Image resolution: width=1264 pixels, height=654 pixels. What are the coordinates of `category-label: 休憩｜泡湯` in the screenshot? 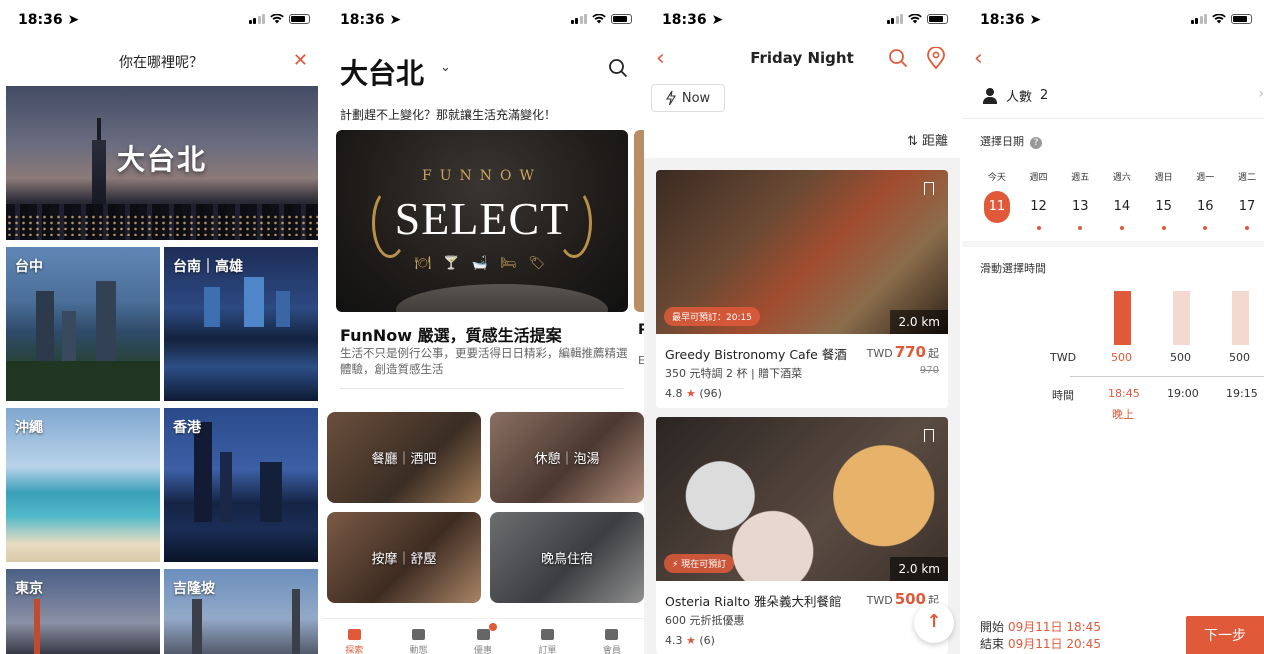 It's located at (567, 459).